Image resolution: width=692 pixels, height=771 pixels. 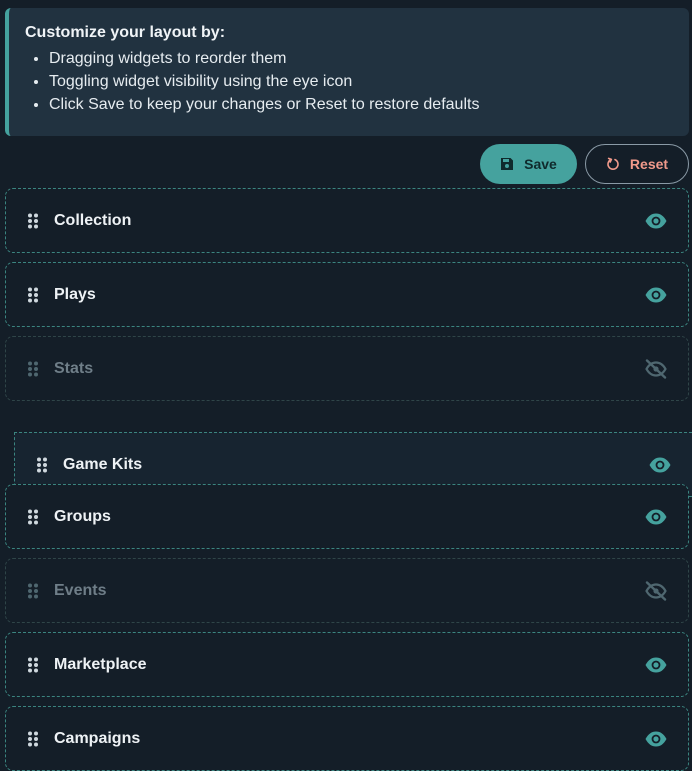 I want to click on widget-card: Plays, so click(x=347, y=294).